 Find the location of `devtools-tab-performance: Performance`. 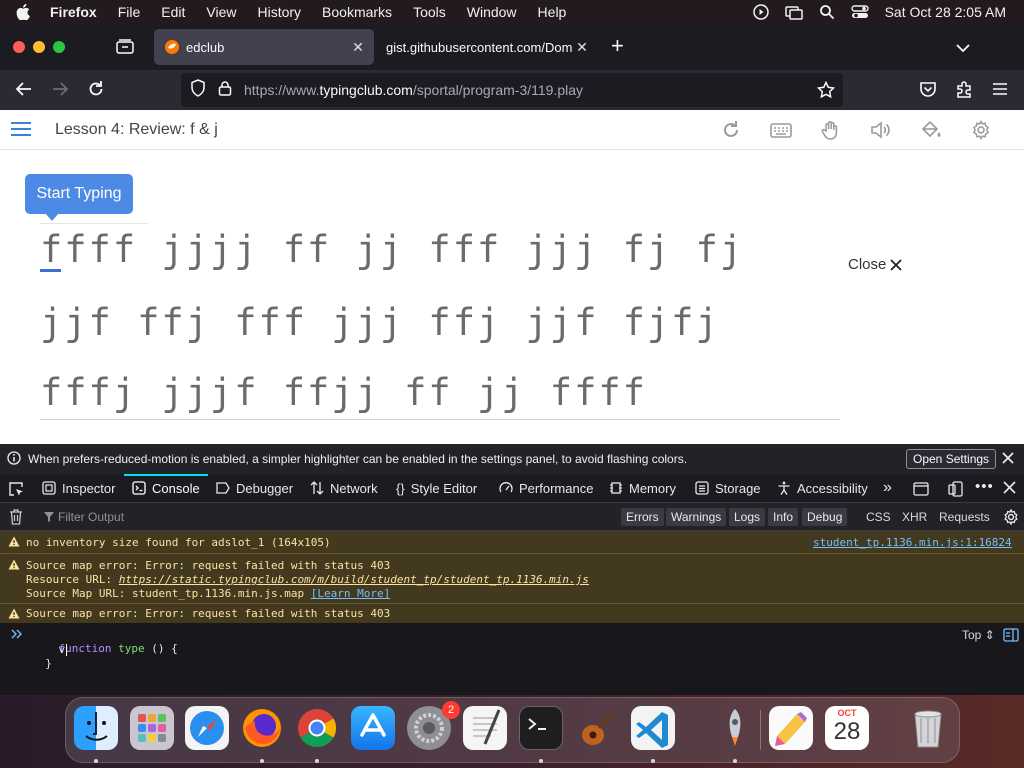

devtools-tab-performance: Performance is located at coordinates (546, 488).